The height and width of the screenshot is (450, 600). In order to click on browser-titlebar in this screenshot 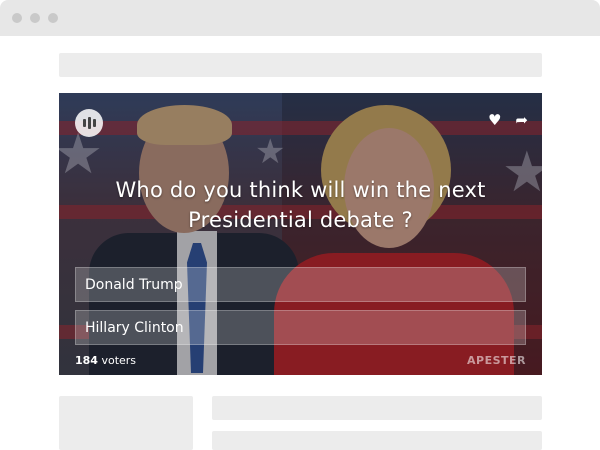, I will do `click(300, 18)`.